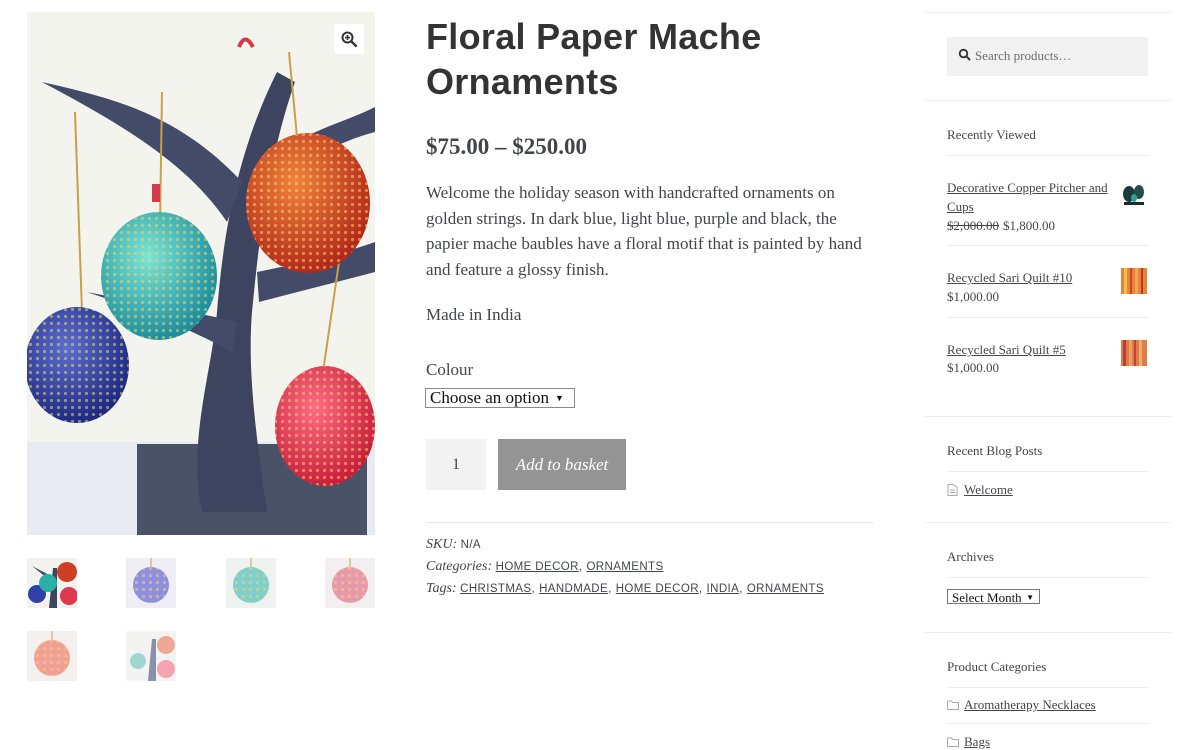 This screenshot has width=1200, height=750. Describe the element at coordinates (456, 464) in the screenshot. I see `quantity-input: 1` at that location.